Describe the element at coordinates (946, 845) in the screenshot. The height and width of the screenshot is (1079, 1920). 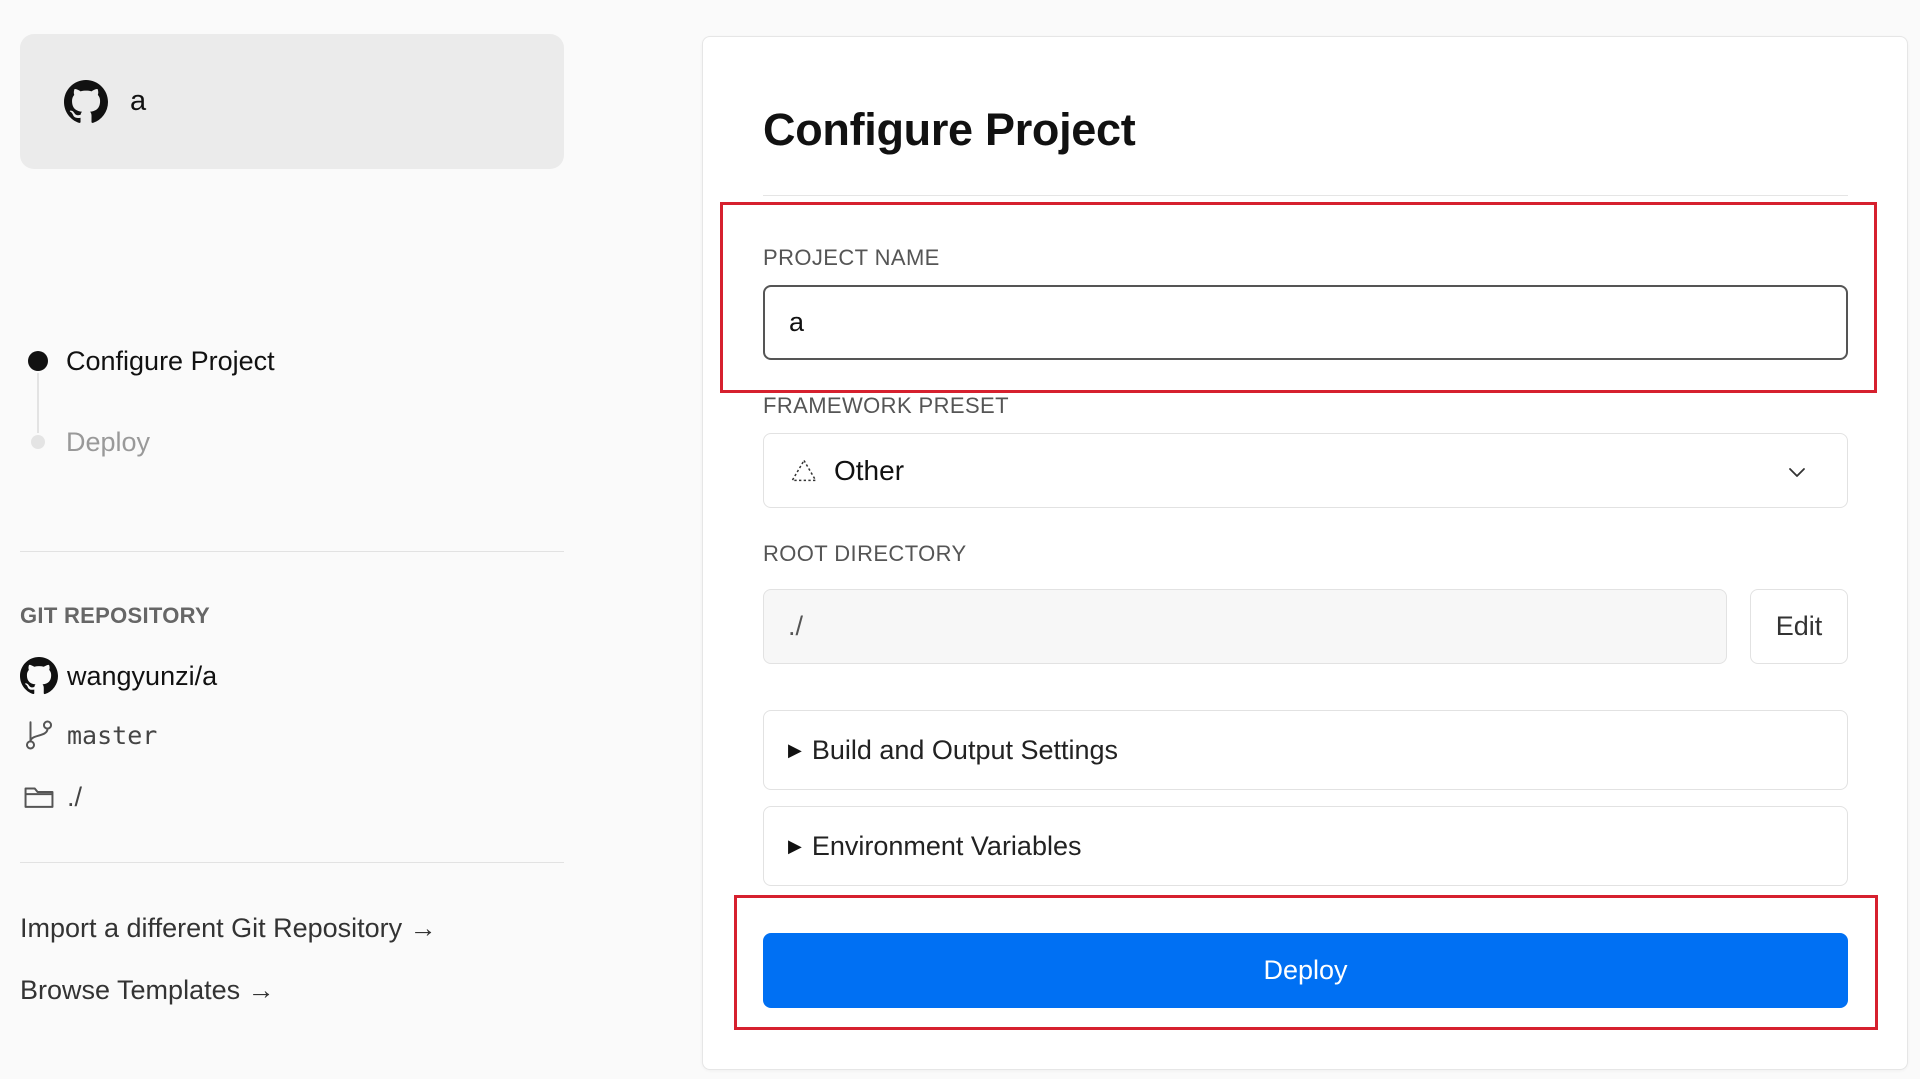
I see `environment-variables-label: Environment Variables` at that location.